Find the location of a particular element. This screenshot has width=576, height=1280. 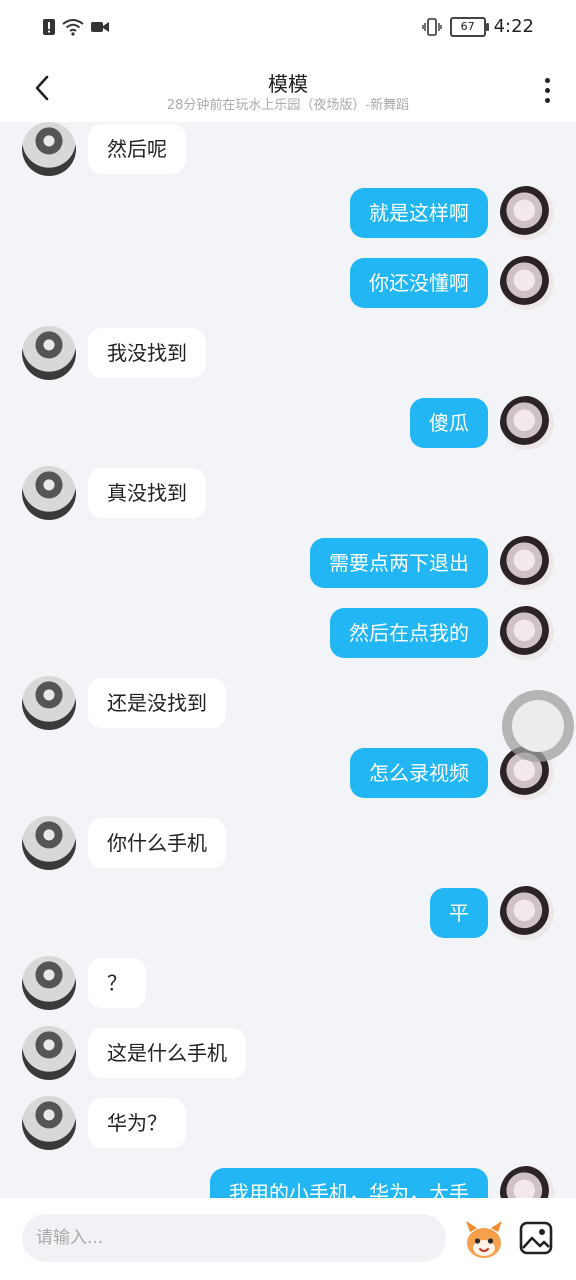

emoji-mascot-icon is located at coordinates (484, 1239).